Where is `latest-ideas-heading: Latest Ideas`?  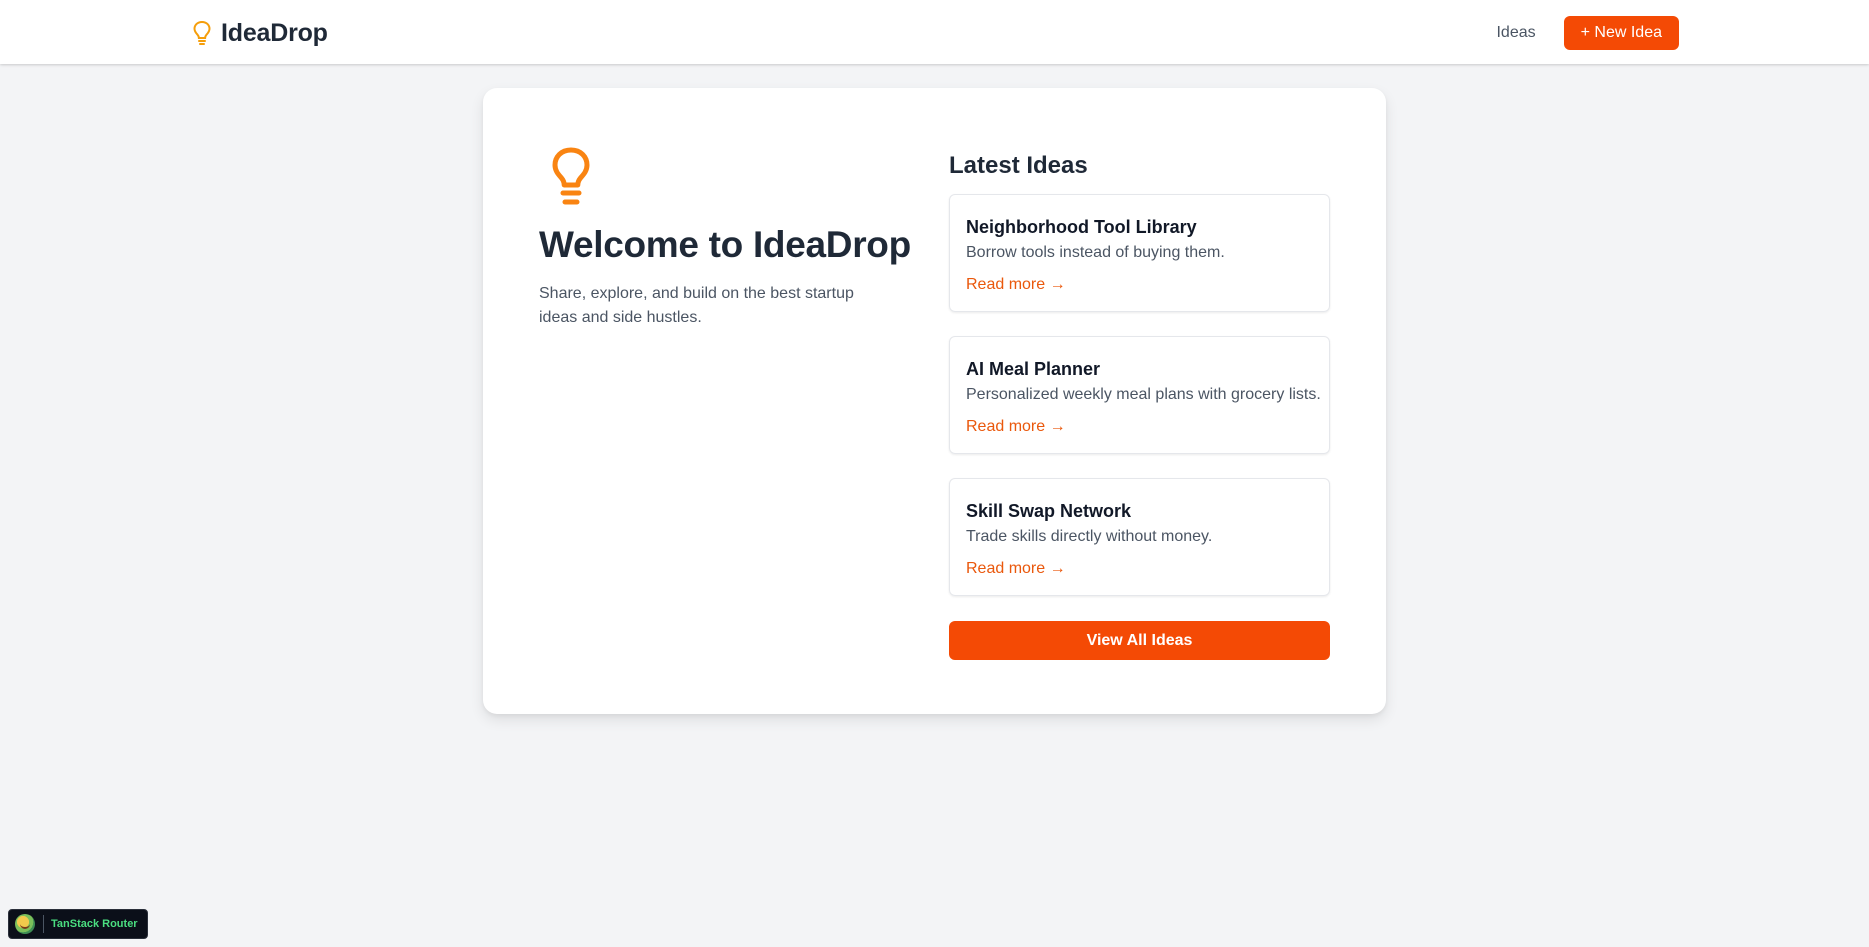
latest-ideas-heading: Latest Ideas is located at coordinates (1018, 165).